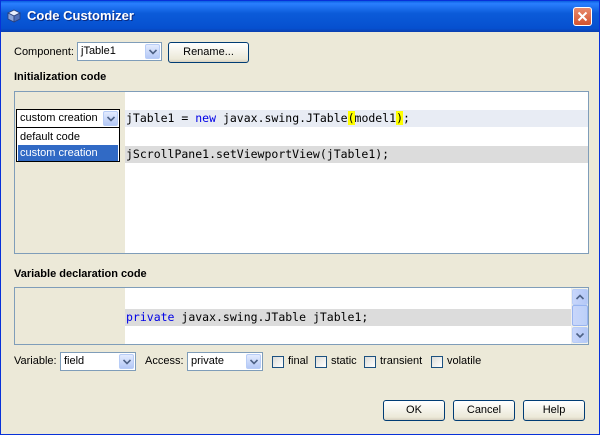  Describe the element at coordinates (300, 16) in the screenshot. I see `title-bar: Code Customizer` at that location.